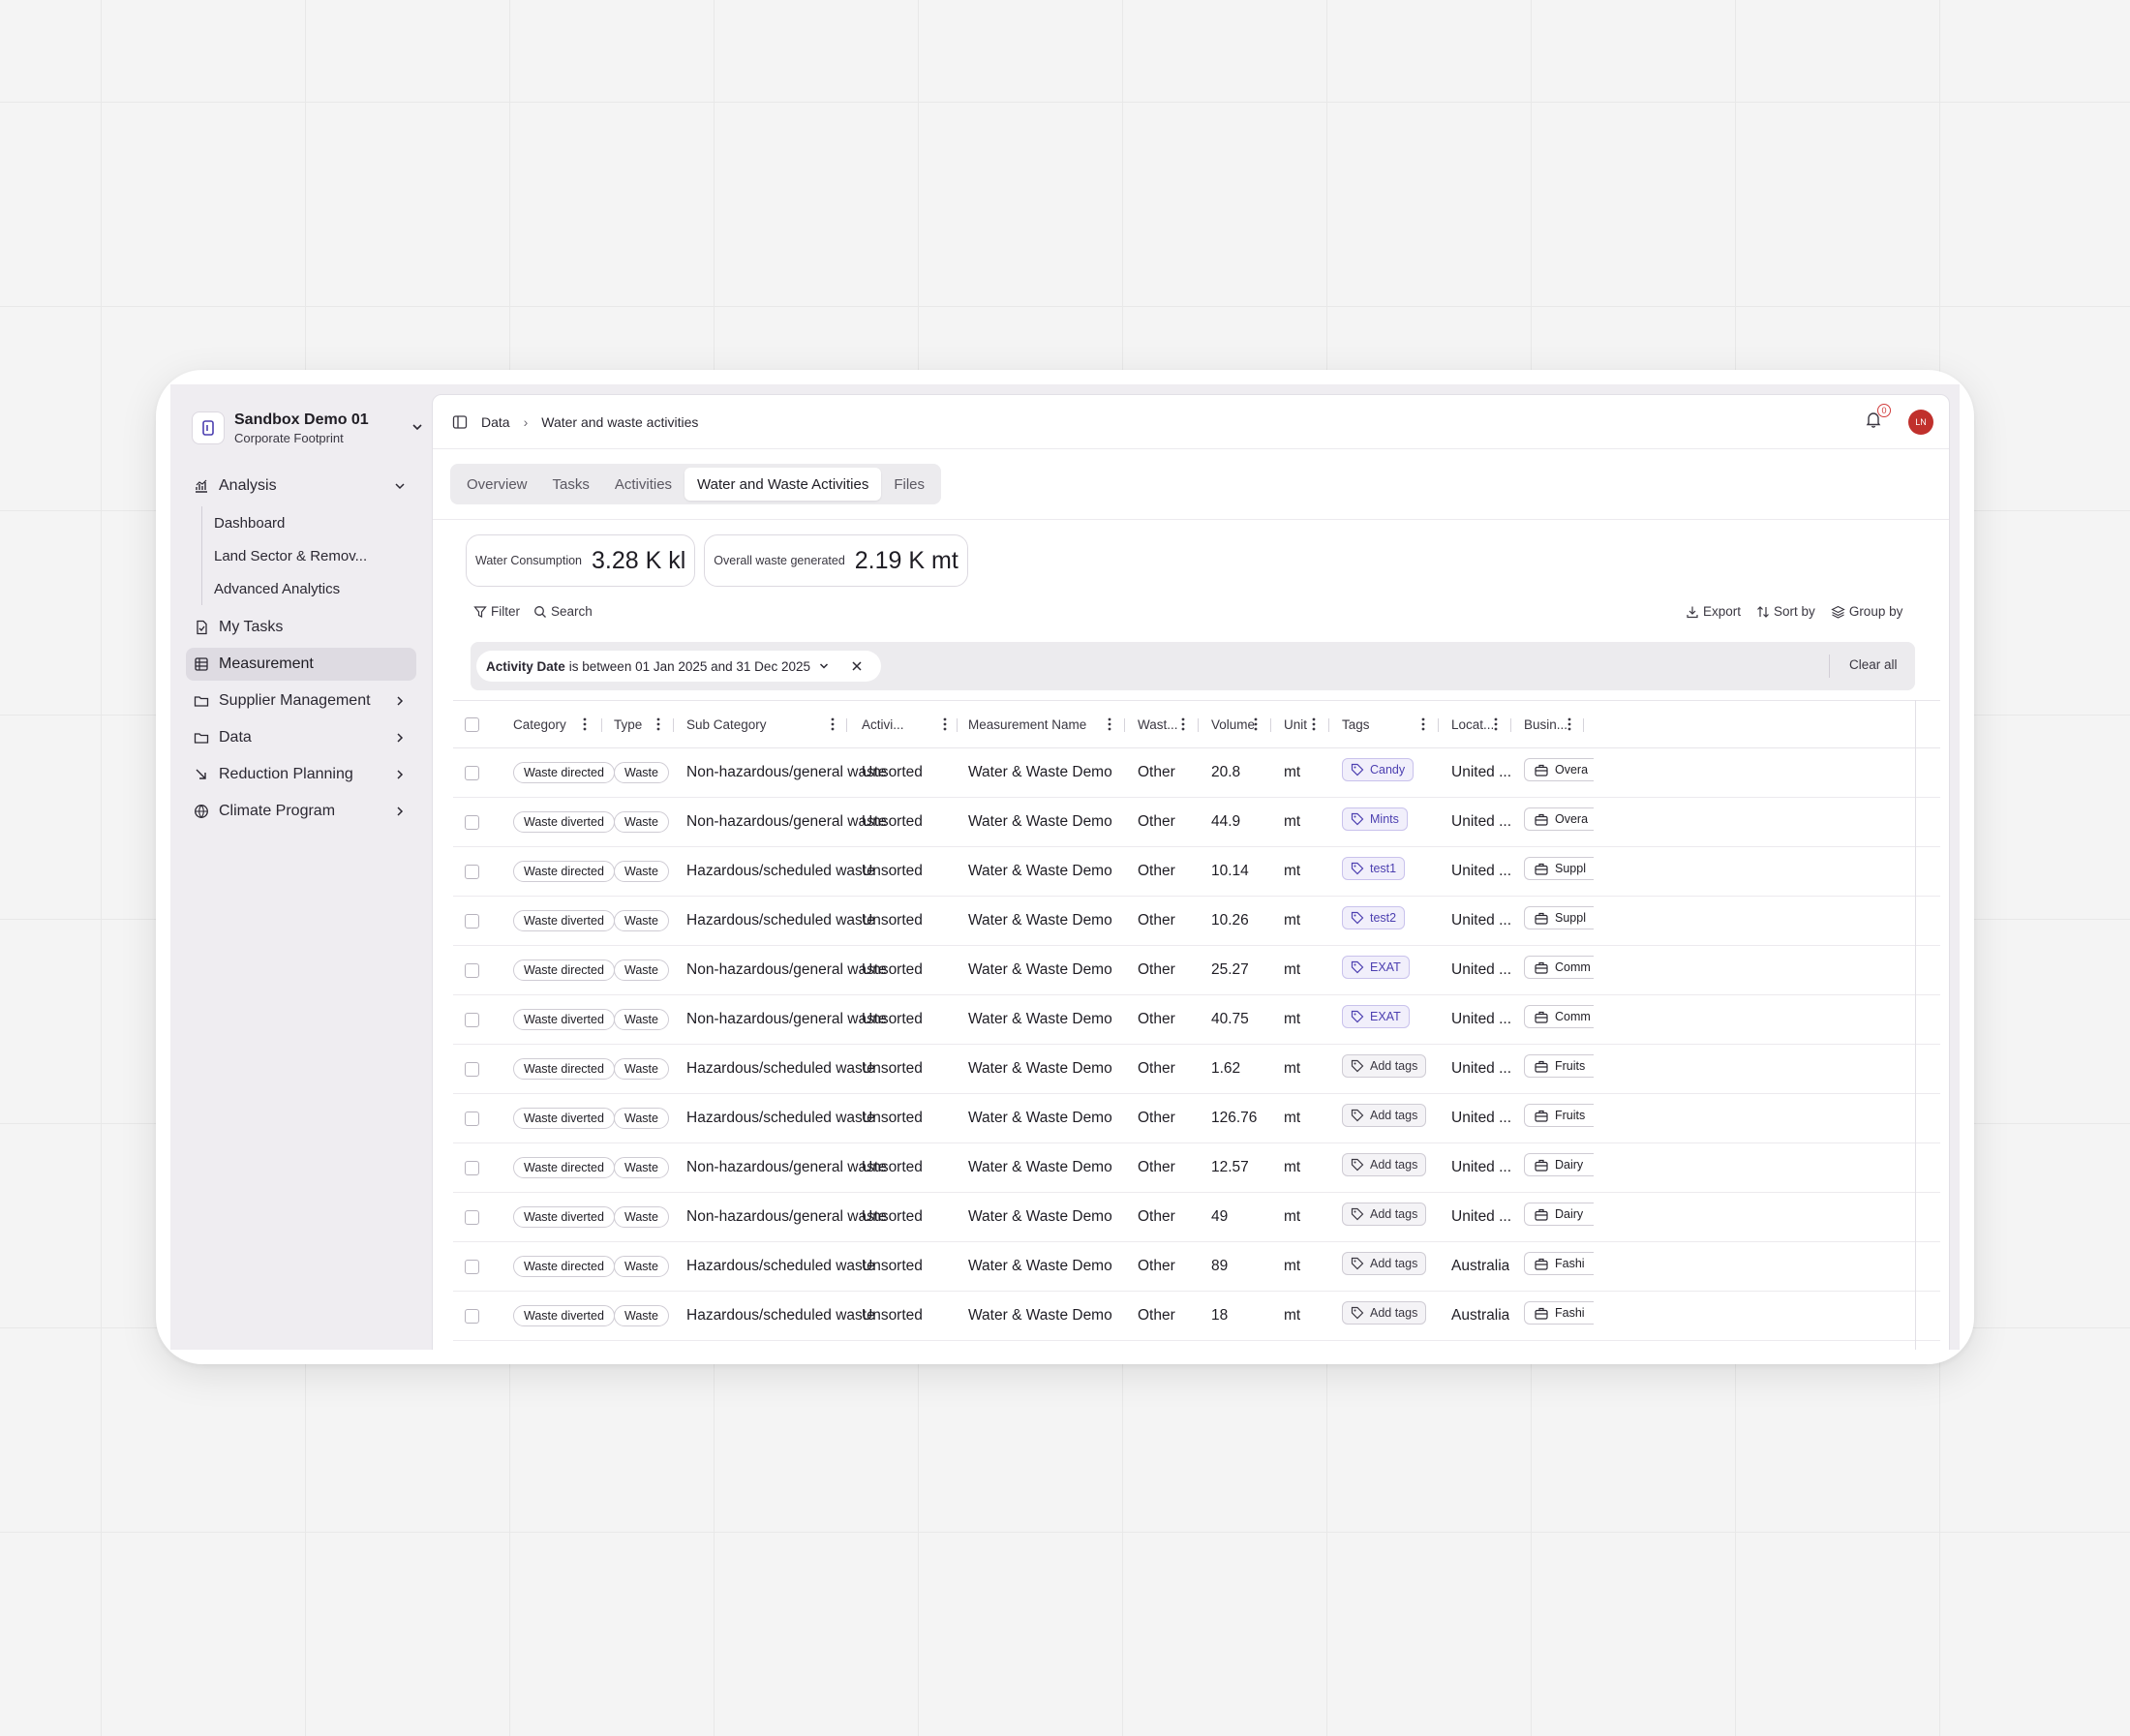 This screenshot has width=2130, height=1736. What do you see at coordinates (1873, 664) in the screenshot?
I see `clear-all-button: Clear all` at bounding box center [1873, 664].